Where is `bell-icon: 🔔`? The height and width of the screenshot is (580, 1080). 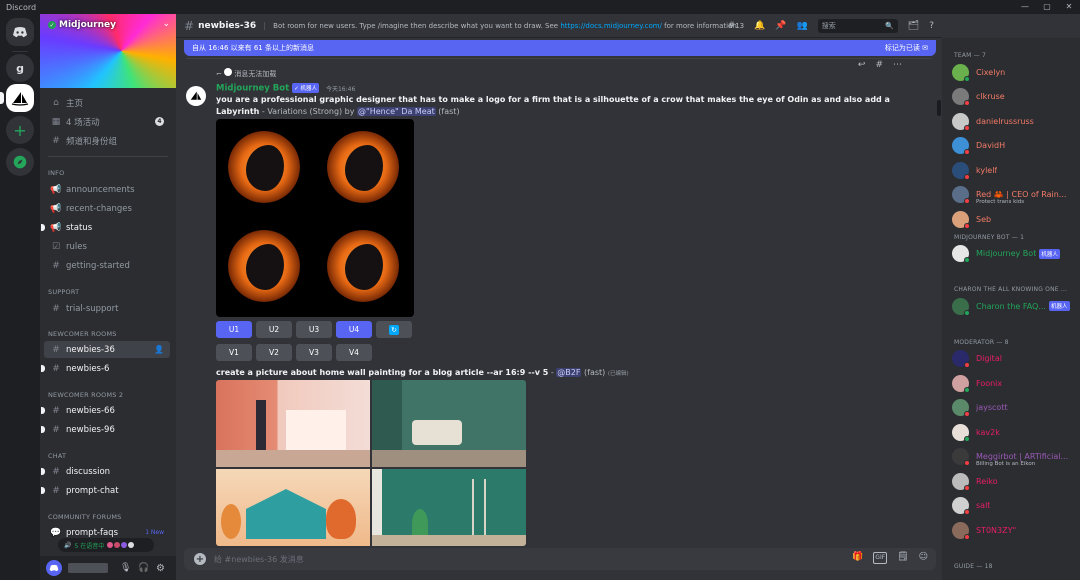 bell-icon: 🔔 is located at coordinates (759, 26).